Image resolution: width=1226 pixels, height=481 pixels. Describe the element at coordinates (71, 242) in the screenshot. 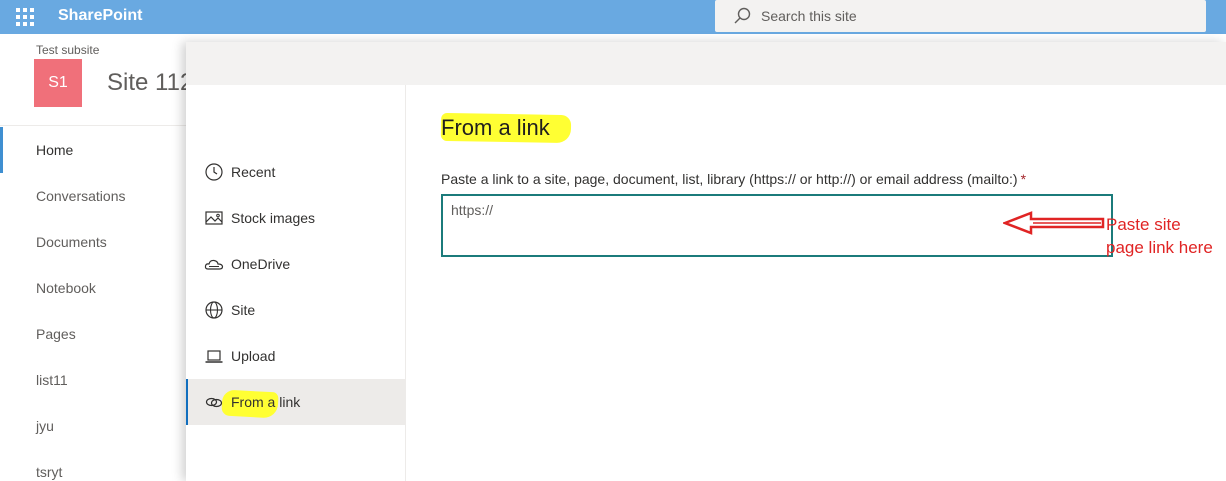

I see `nav-item-label: Documents` at that location.